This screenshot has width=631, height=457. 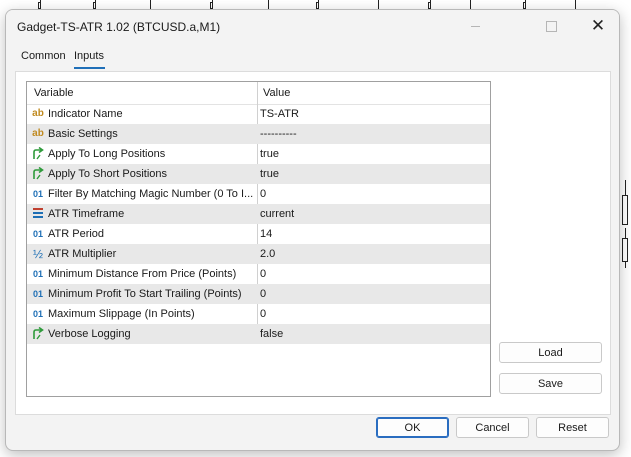 I want to click on table-row: ab Basic Settings ----------, so click(x=258, y=134).